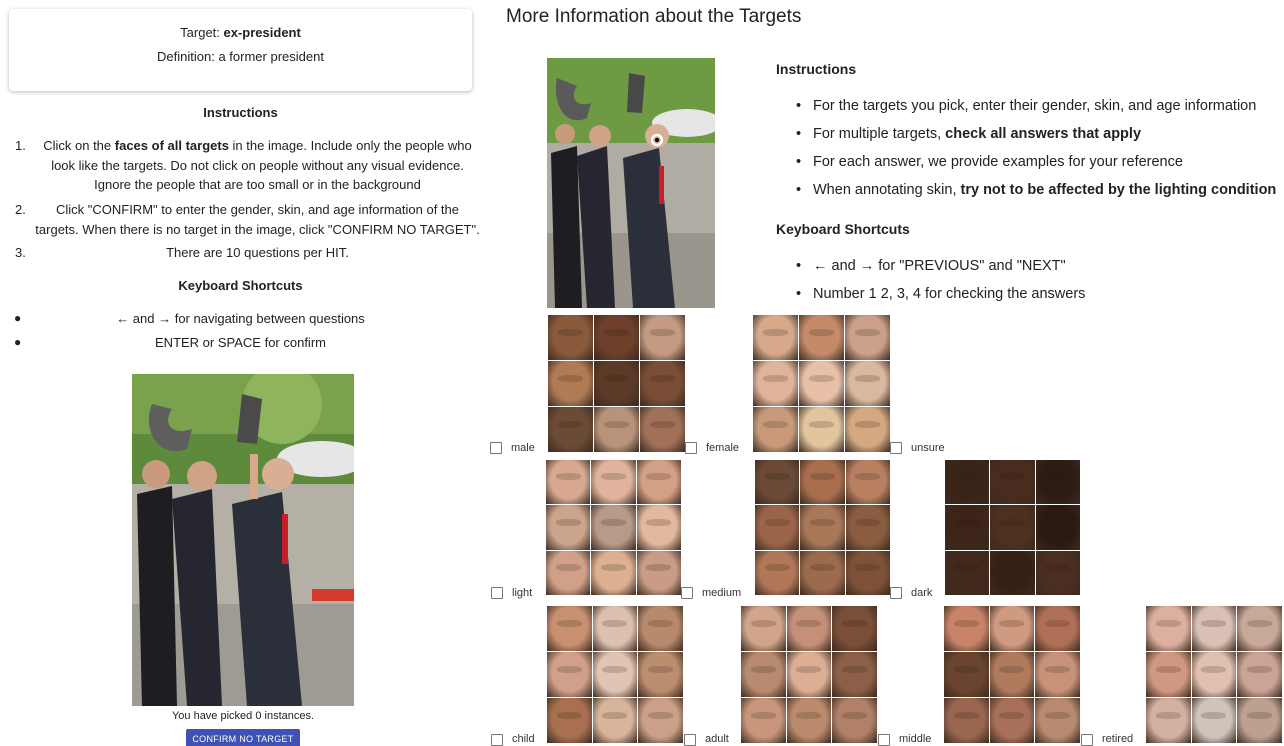 This screenshot has width=1284, height=746. Describe the element at coordinates (613, 527) in the screenshot. I see `example-grid-light` at that location.